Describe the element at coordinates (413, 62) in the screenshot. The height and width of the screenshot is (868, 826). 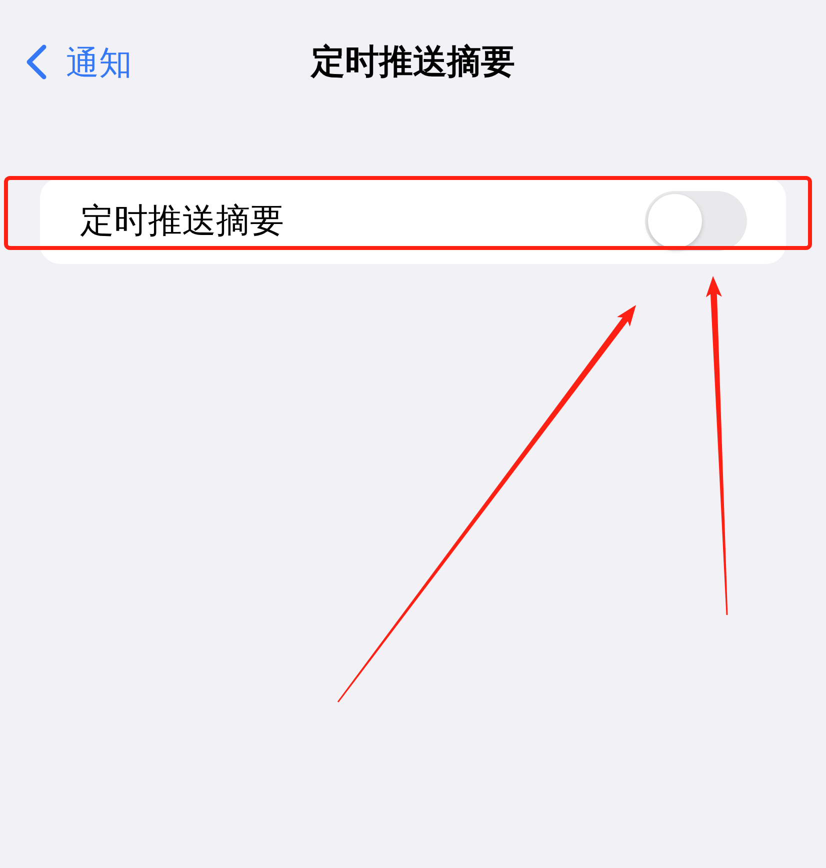
I see `page-title: 定时推送摘要` at that location.